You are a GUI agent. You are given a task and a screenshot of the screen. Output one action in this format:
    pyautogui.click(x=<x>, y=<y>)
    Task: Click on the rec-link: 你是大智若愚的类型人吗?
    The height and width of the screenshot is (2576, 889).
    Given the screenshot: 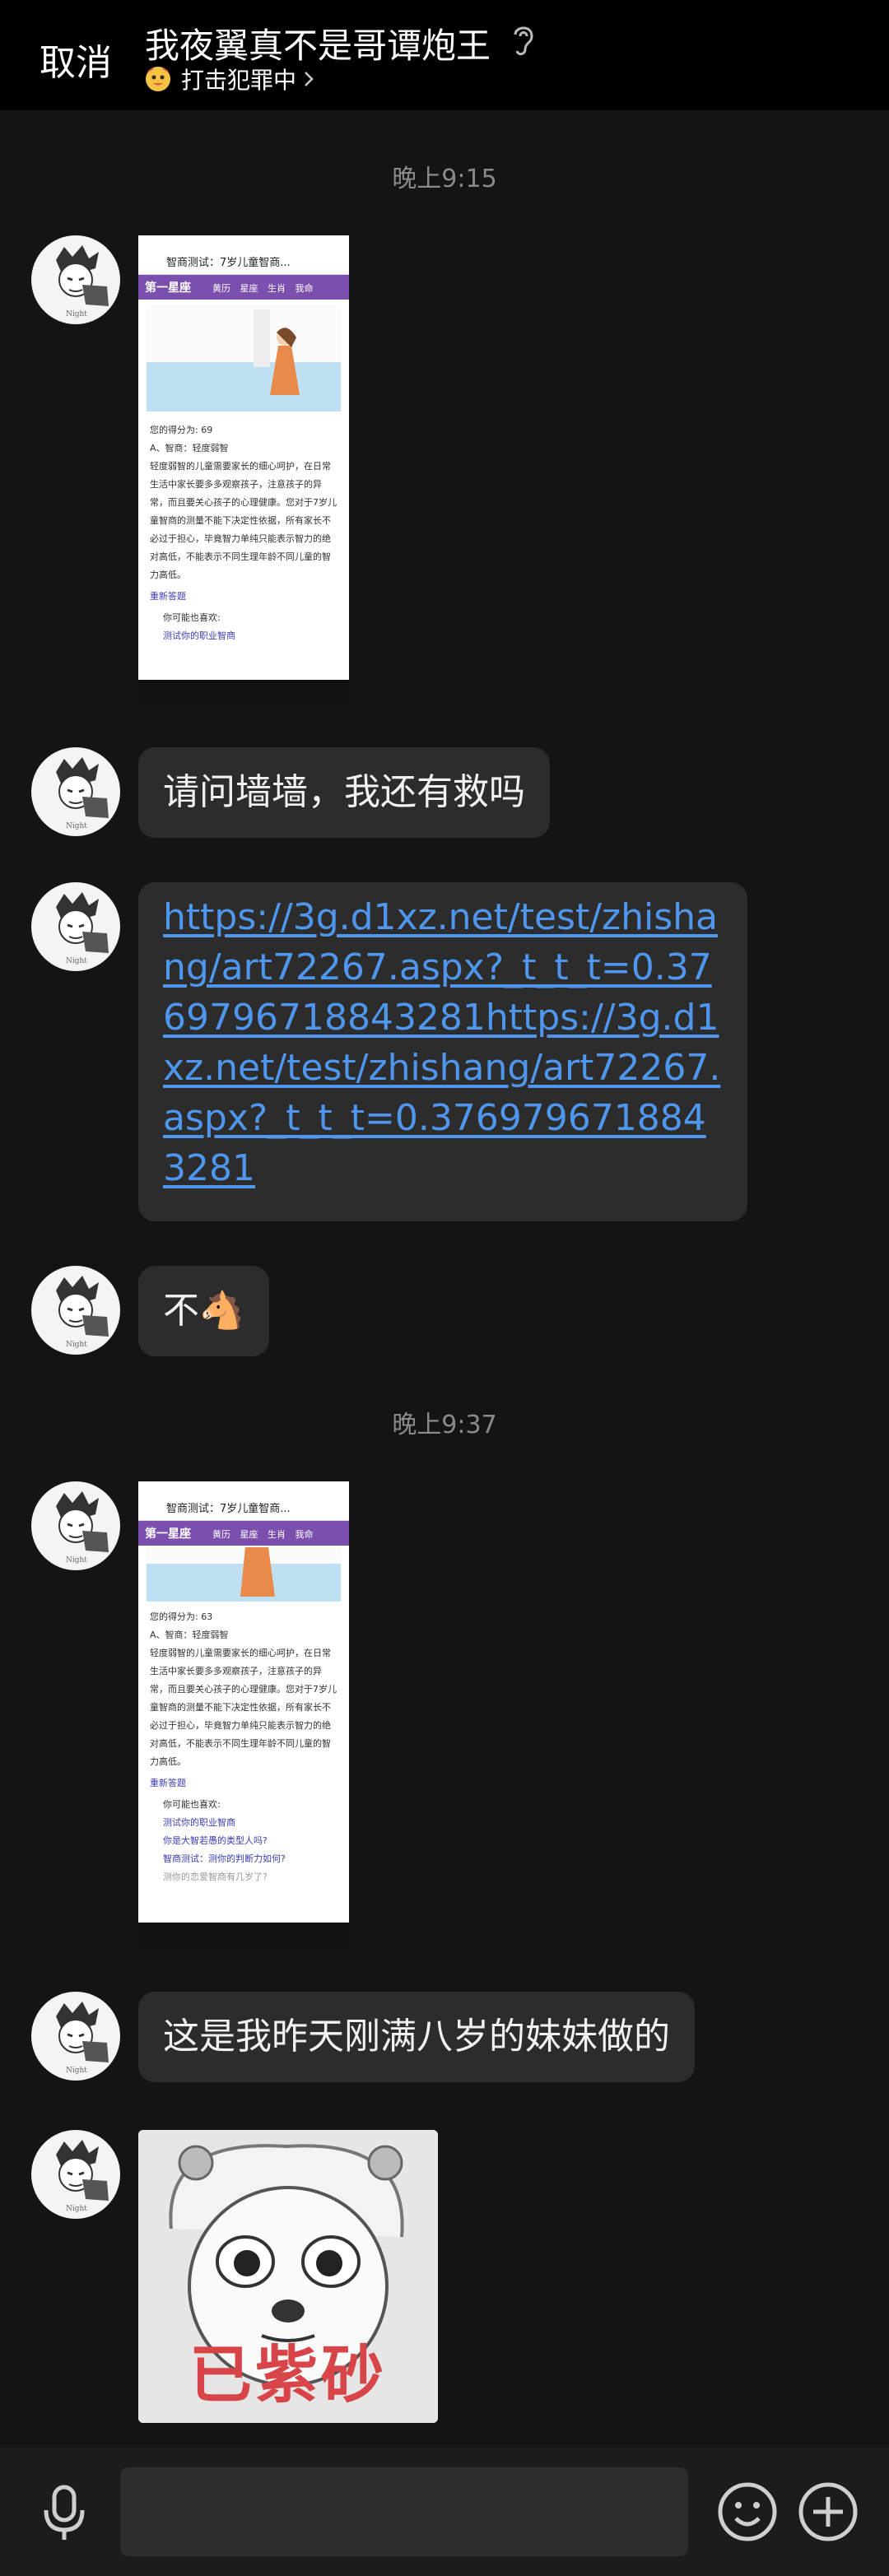 What is the action you would take?
    pyautogui.click(x=215, y=1840)
    